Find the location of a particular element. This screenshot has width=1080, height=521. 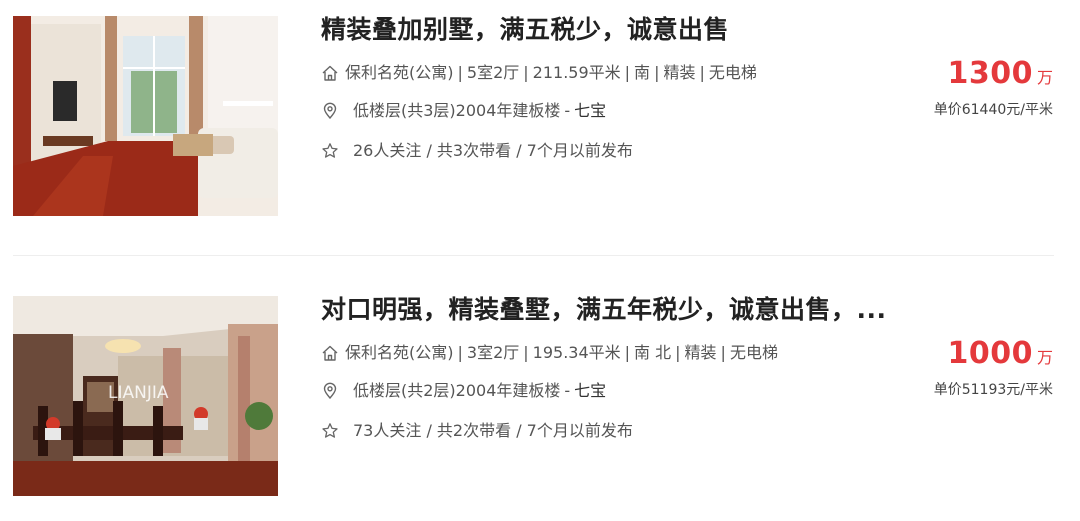

living-room-photo is located at coordinates (145, 116).